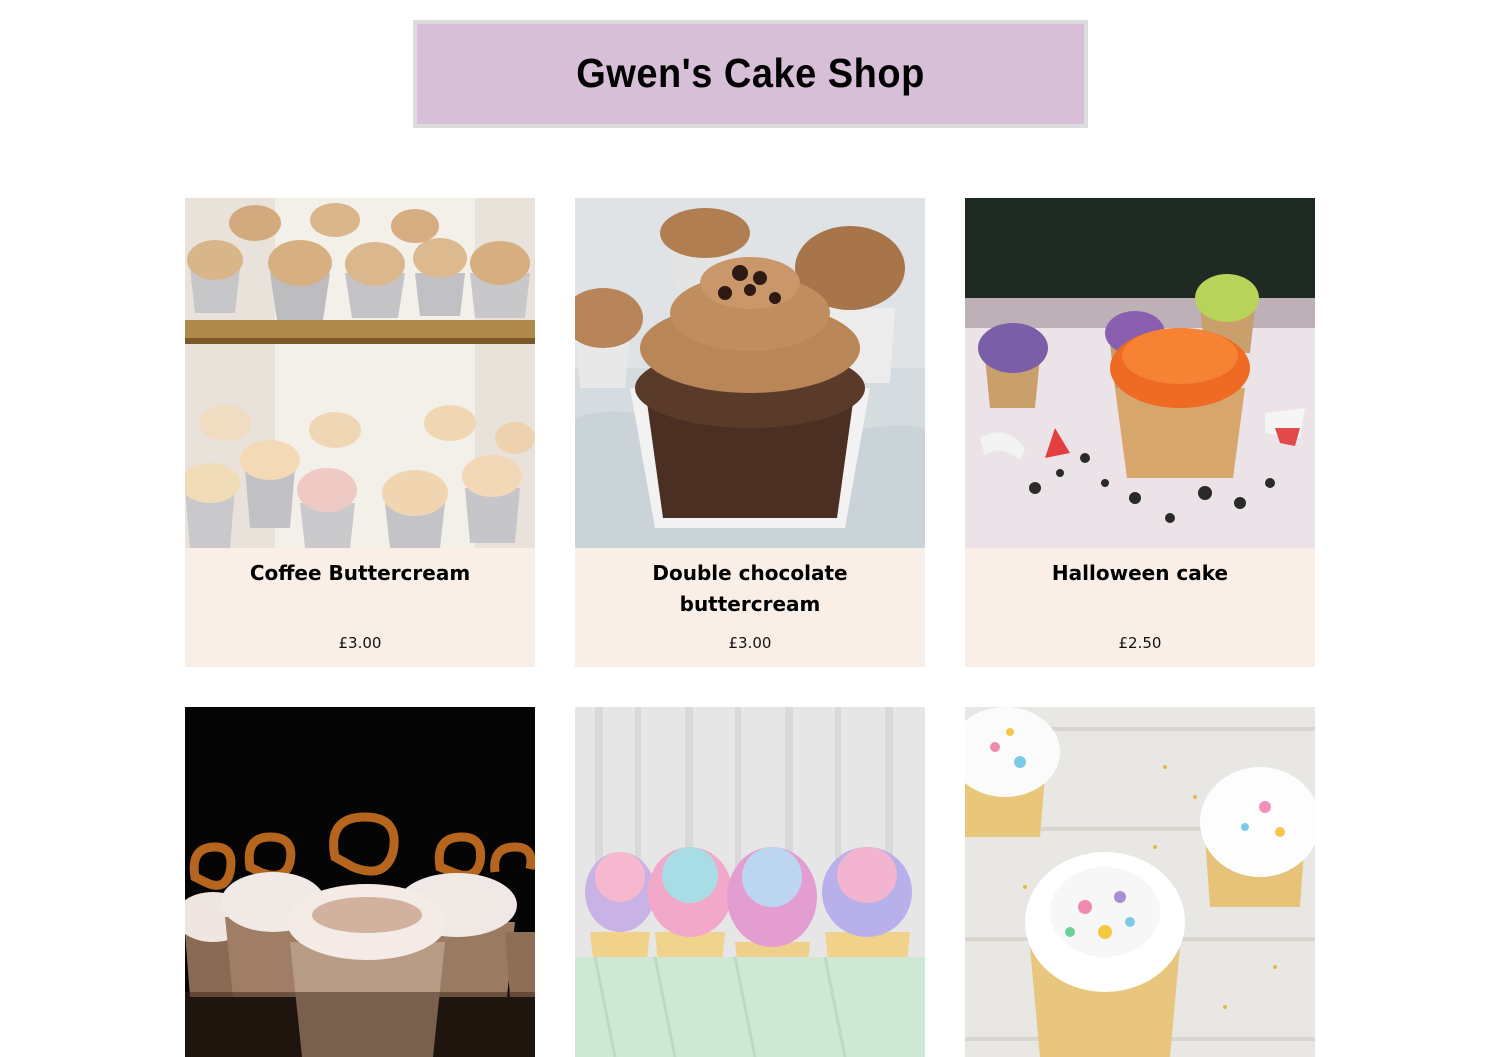 The image size is (1500, 1057). I want to click on card-body: Halloween cake £2.50, so click(1140, 607).